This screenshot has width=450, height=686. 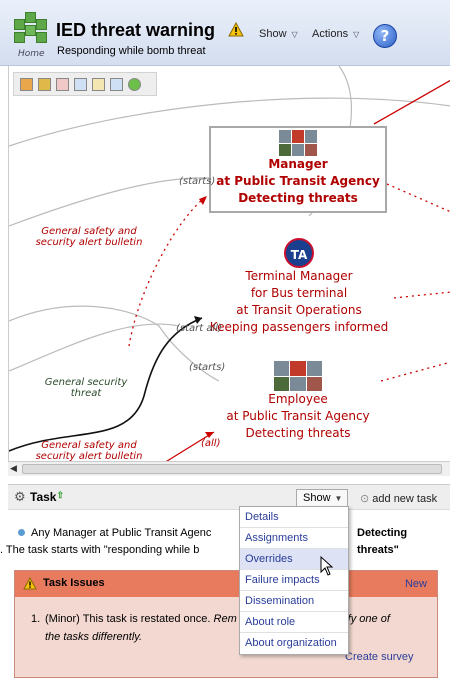 I want to click on menu-item-details: Details, so click(x=294, y=517).